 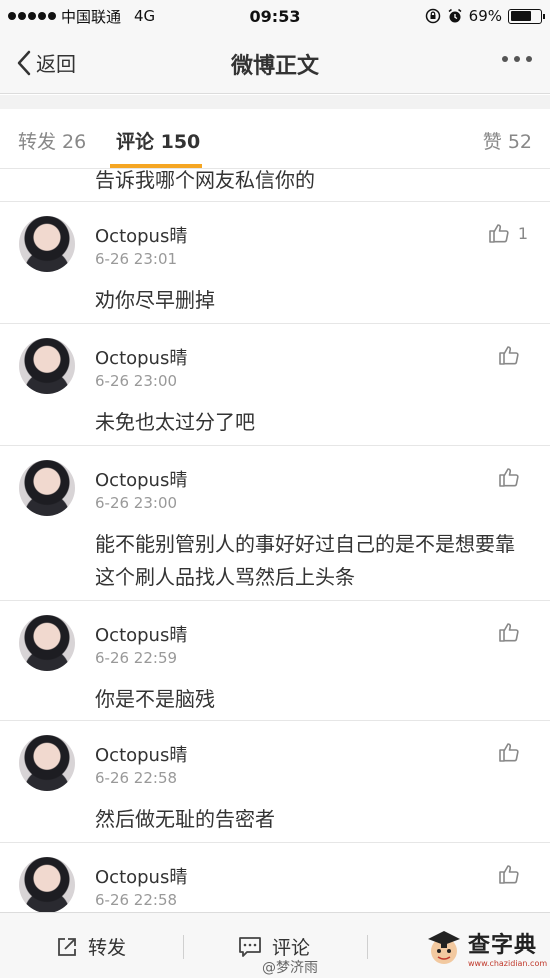 I want to click on bottom-toolbar: 转发 评论 @梦济雨 查字典 www.chazidian.com, so click(x=275, y=945).